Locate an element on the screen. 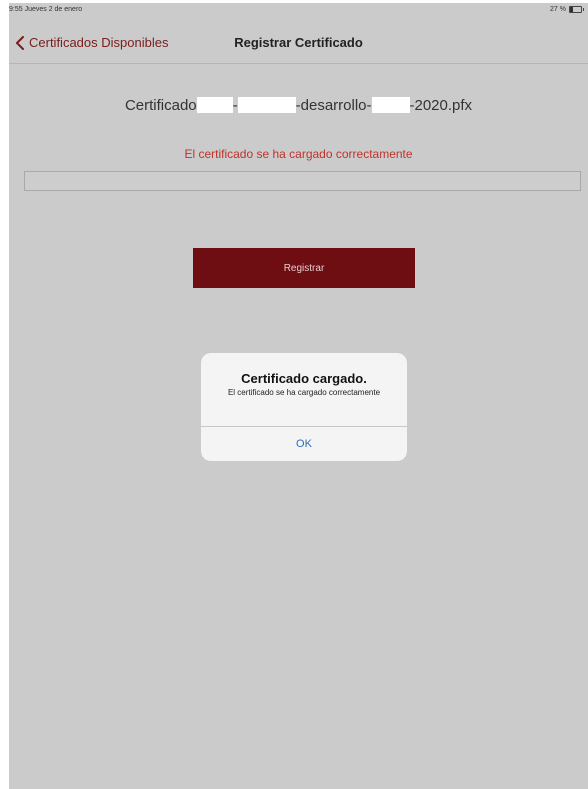 This screenshot has height=789, width=588. filename-part: -2020.pfx is located at coordinates (441, 105).